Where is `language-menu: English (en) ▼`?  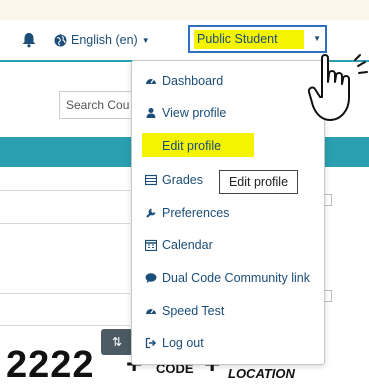
language-menu: English (en) ▼ is located at coordinates (102, 40).